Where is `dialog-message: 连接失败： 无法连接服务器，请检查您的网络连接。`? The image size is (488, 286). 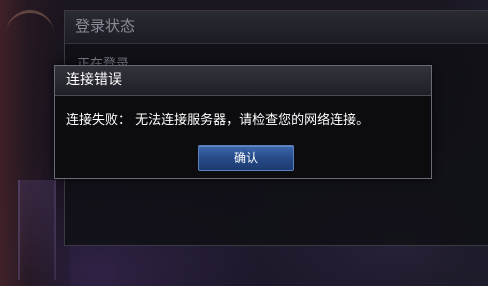 dialog-message: 连接失败： 无法连接服务器，请检查您的网络连接。 is located at coordinates (218, 120).